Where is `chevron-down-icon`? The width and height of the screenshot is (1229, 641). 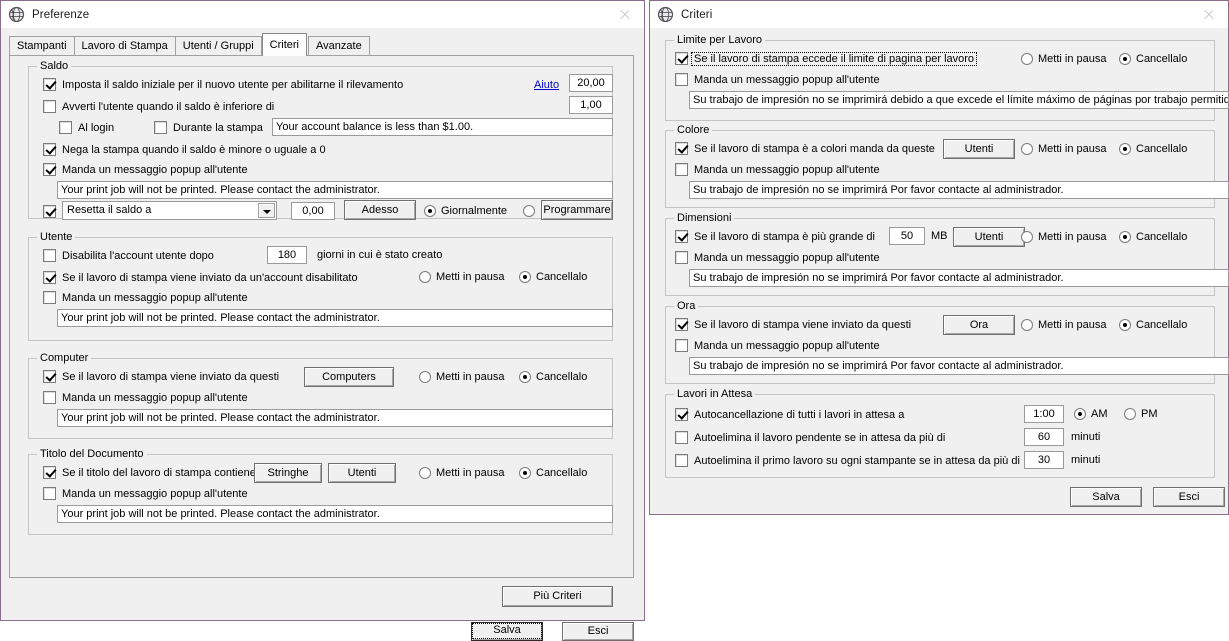
chevron-down-icon is located at coordinates (266, 210).